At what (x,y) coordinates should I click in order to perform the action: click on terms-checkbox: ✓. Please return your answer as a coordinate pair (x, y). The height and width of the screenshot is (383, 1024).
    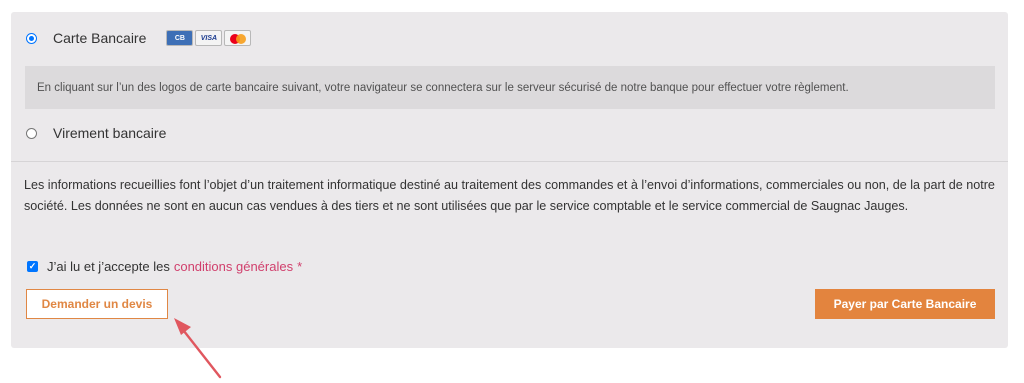
    Looking at the image, I should click on (32, 266).